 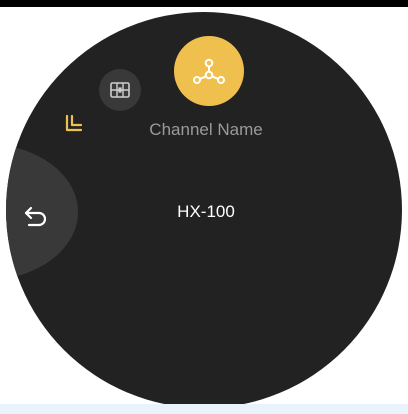 I want to click on channel-name-label: Channel Name, so click(x=206, y=129).